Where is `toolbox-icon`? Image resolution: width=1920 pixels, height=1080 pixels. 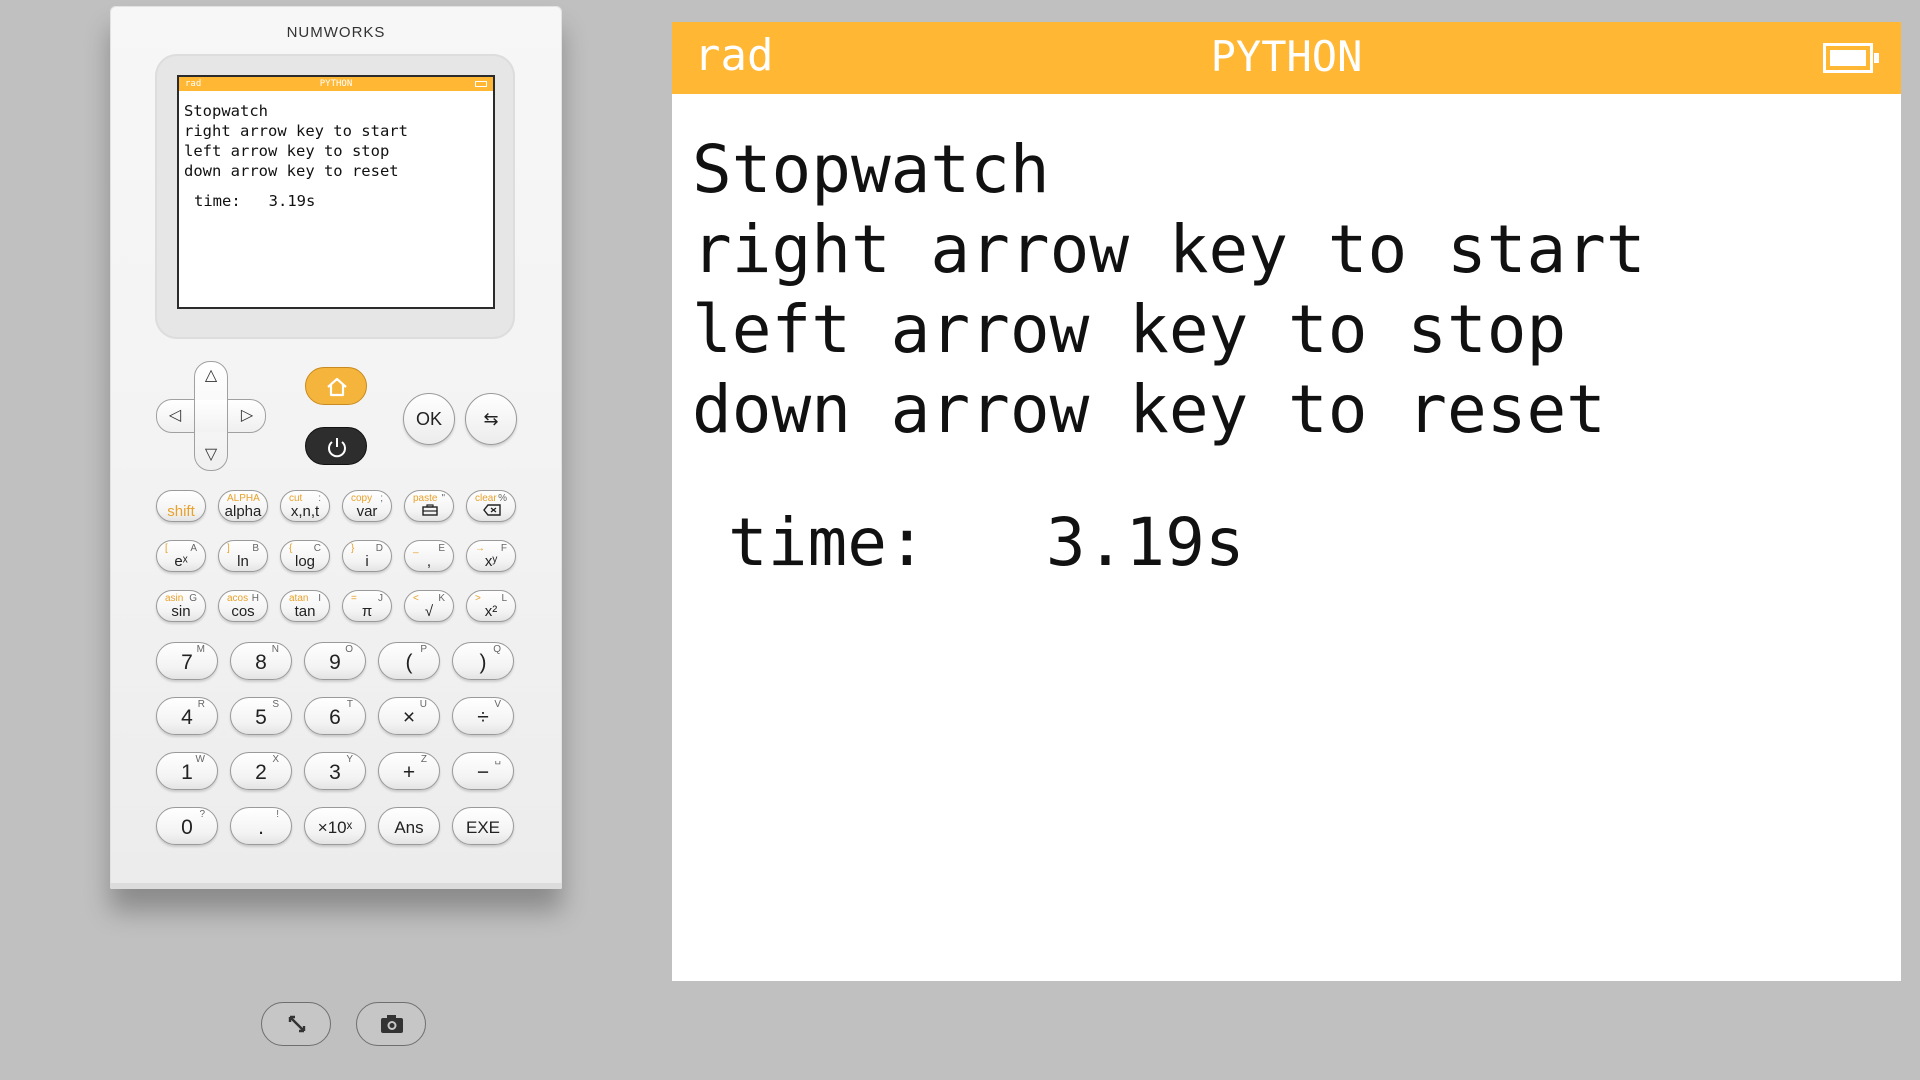
toolbox-icon is located at coordinates (430, 510).